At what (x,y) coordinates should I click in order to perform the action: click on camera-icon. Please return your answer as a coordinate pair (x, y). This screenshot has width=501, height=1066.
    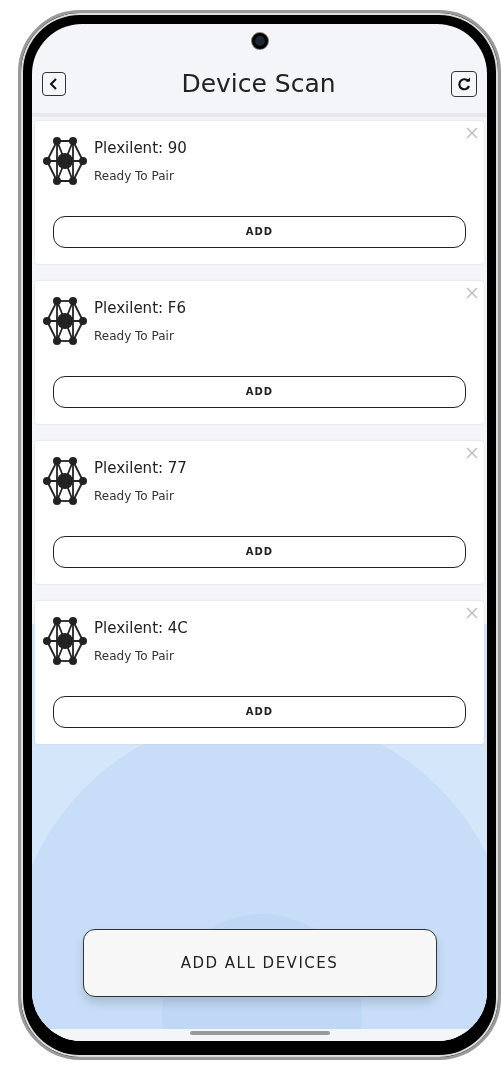
    Looking at the image, I should click on (259, 41).